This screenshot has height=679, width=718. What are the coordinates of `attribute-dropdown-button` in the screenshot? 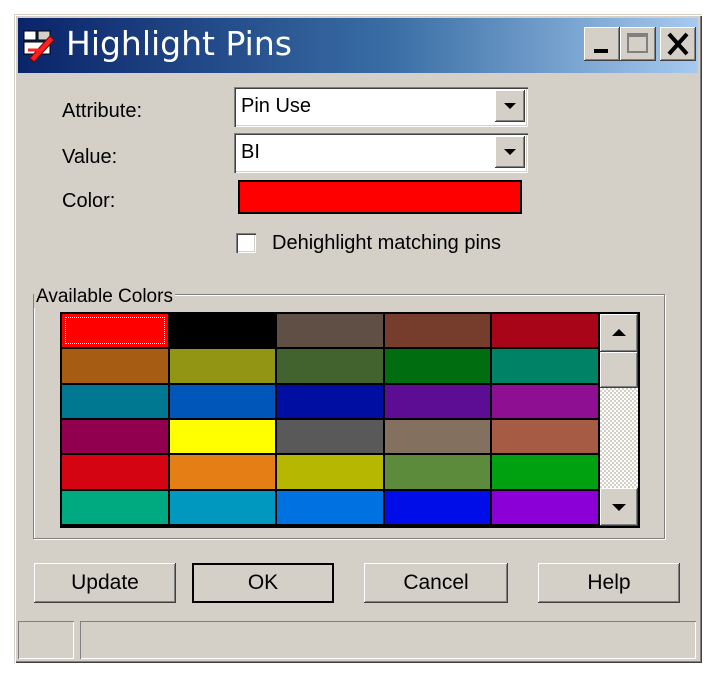 It's located at (510, 106).